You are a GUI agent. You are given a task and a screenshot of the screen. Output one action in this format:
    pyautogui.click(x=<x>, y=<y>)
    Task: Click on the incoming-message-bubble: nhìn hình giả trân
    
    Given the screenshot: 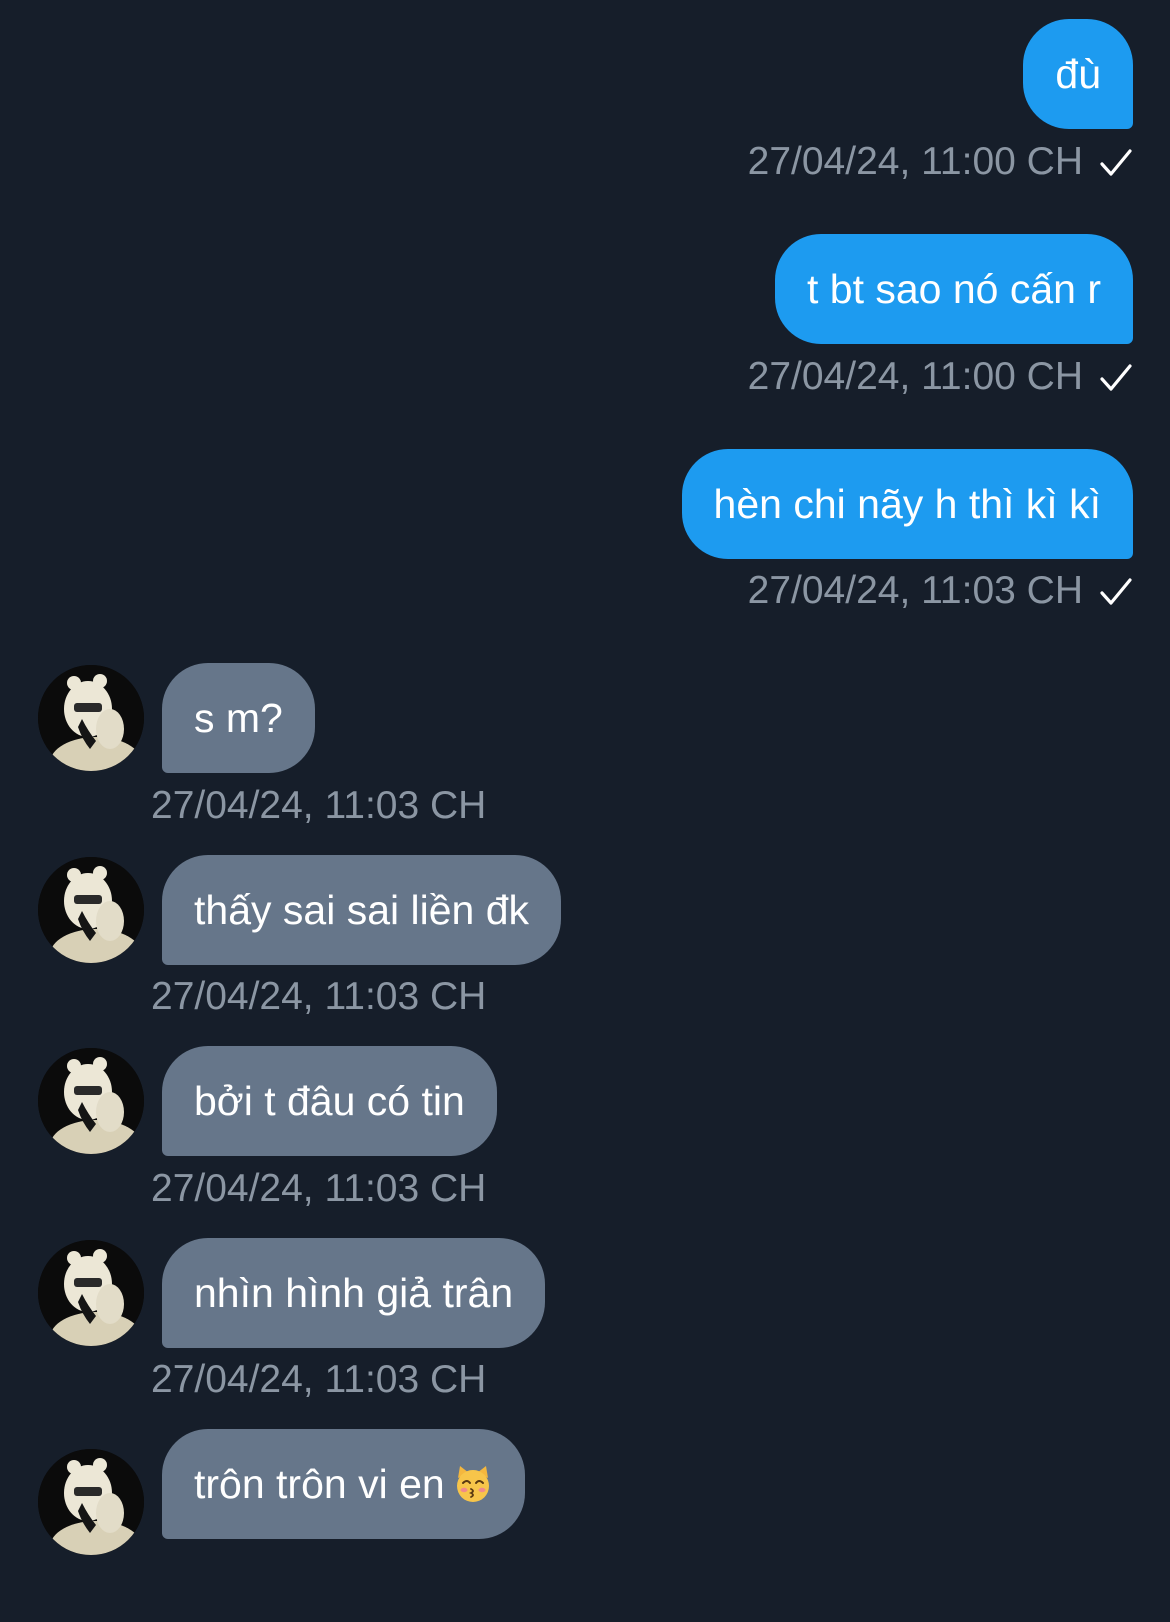 What is the action you would take?
    pyautogui.click(x=354, y=1293)
    